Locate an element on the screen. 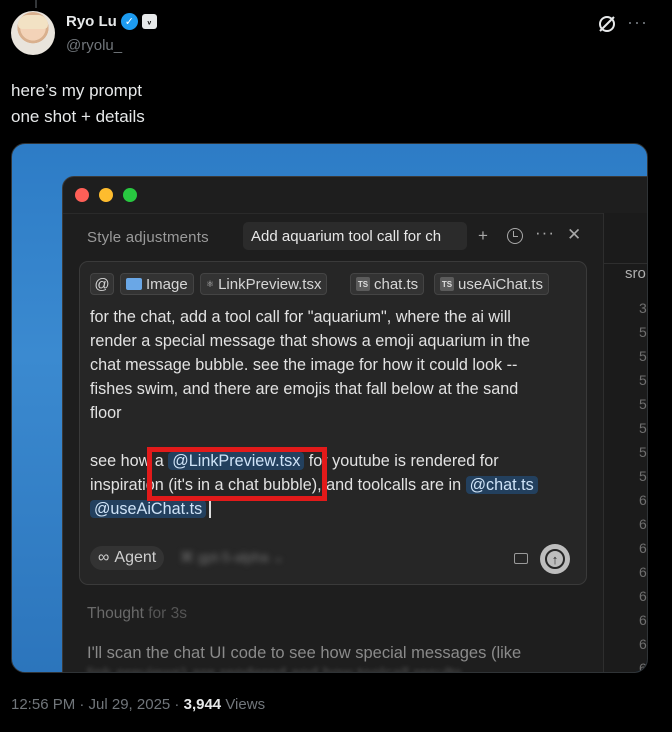 The image size is (672, 732). chip-label: LinkPreview.tsx is located at coordinates (270, 284).